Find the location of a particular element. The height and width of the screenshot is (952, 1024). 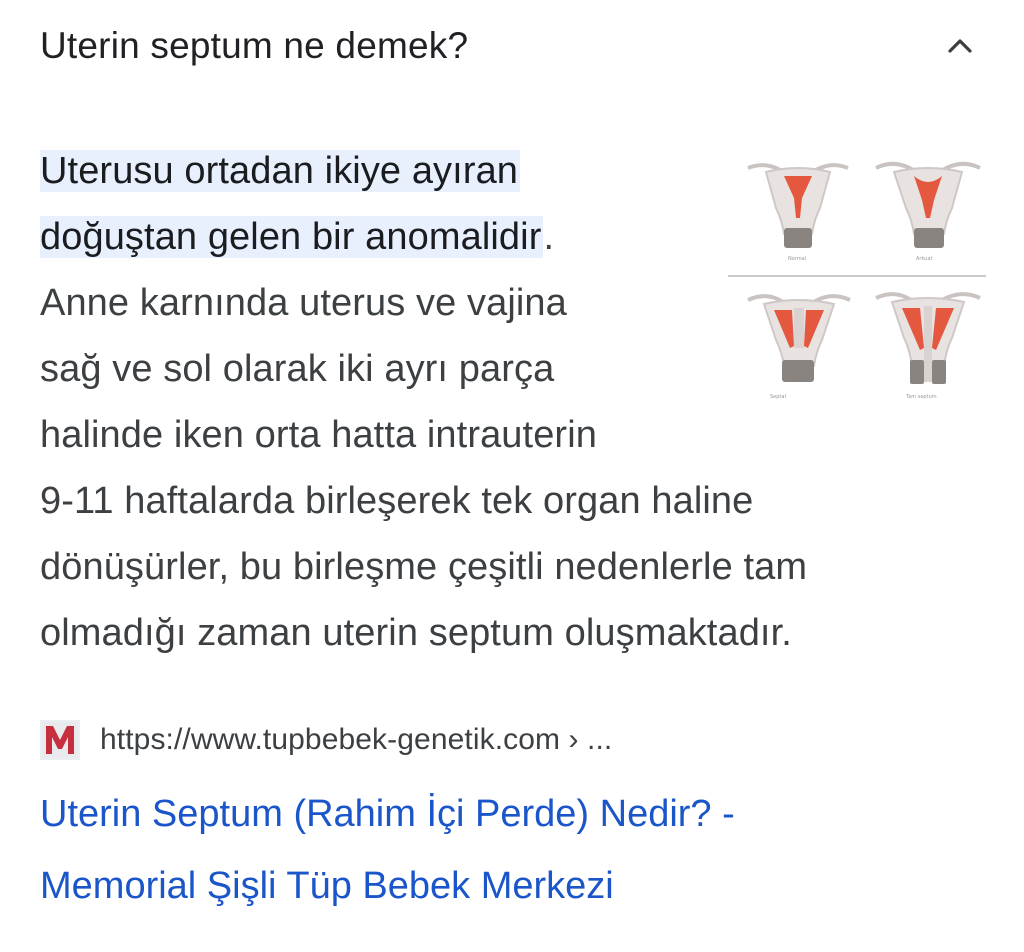

svg-text: Normal is located at coordinates (797, 259).